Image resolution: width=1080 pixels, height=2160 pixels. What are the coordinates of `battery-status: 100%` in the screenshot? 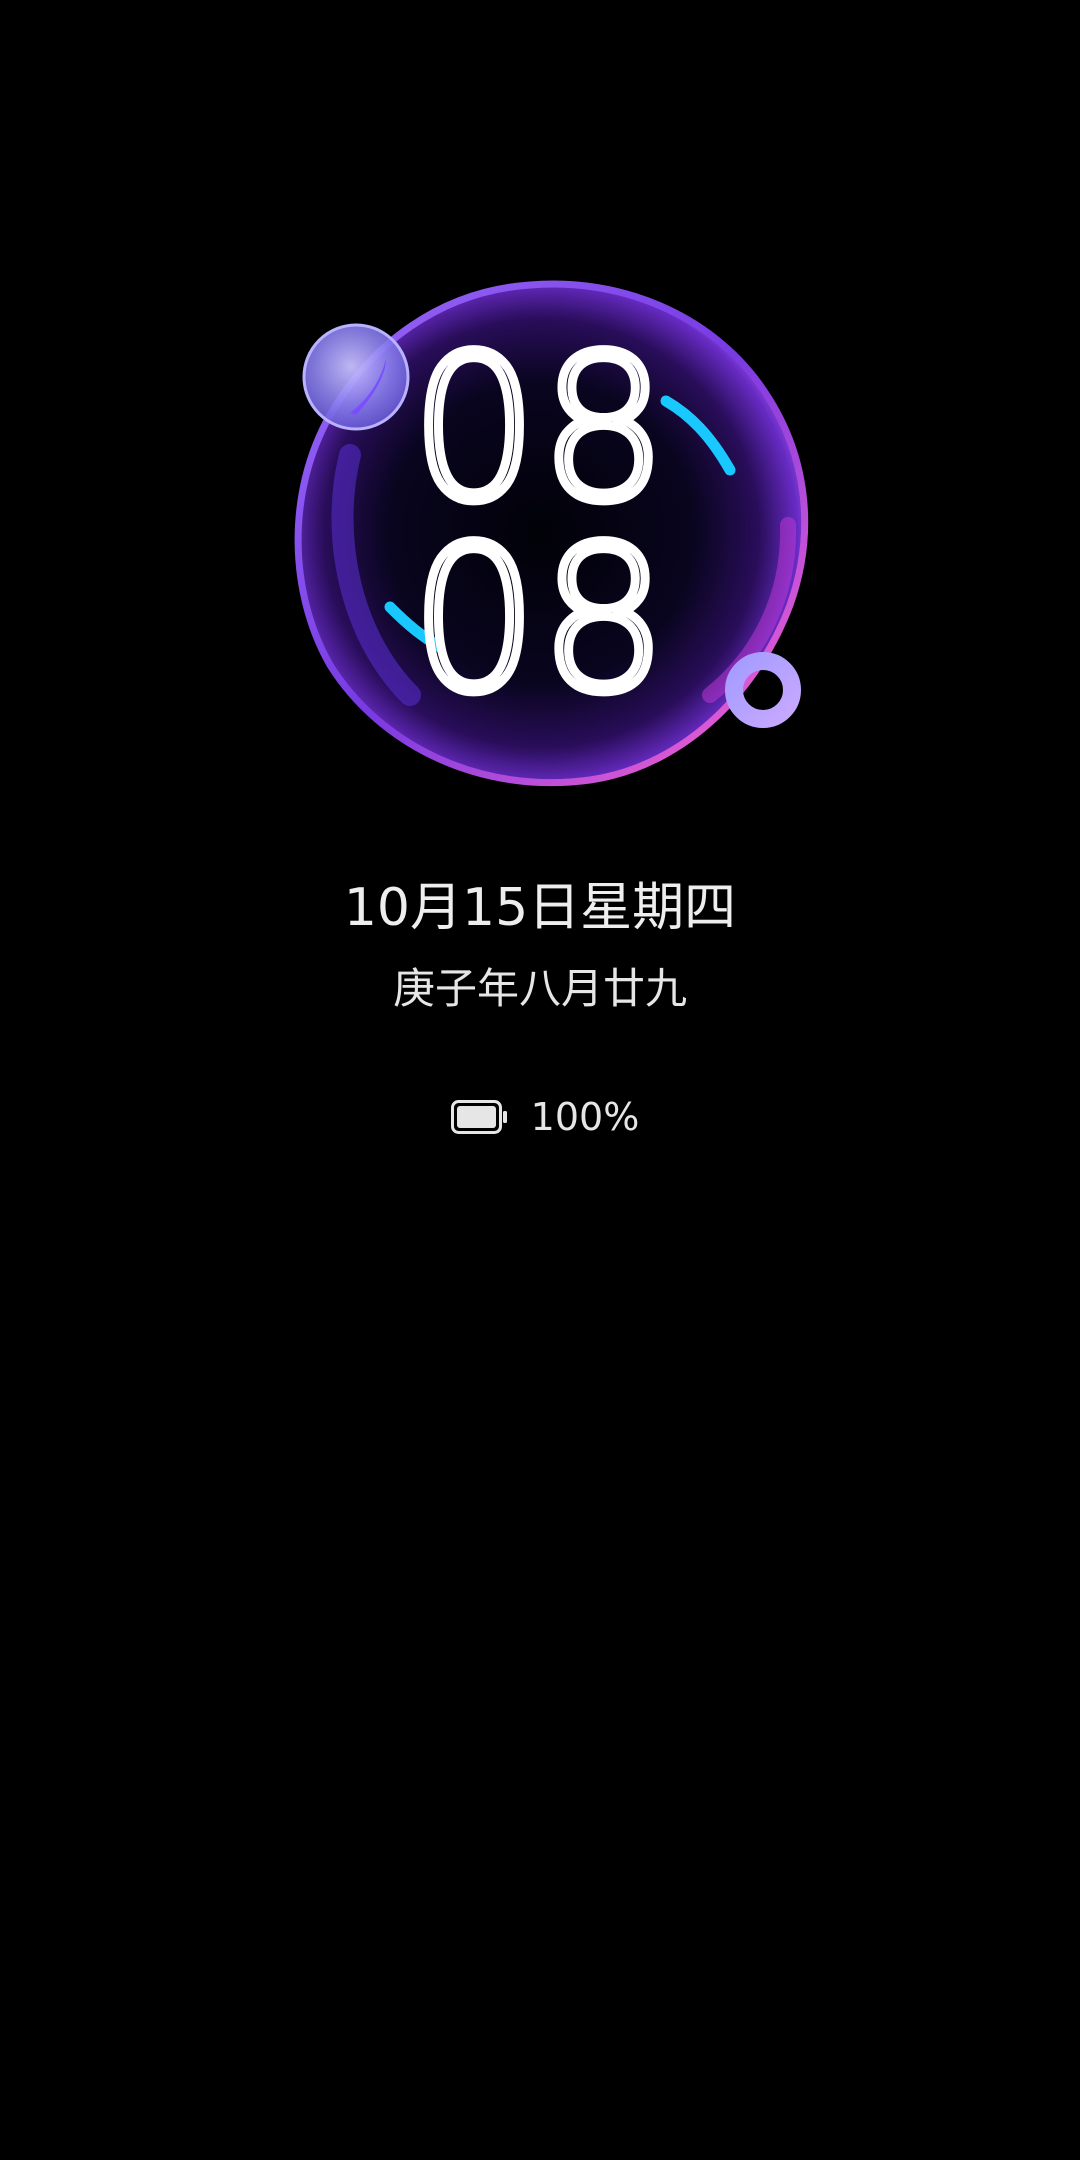 It's located at (540, 1117).